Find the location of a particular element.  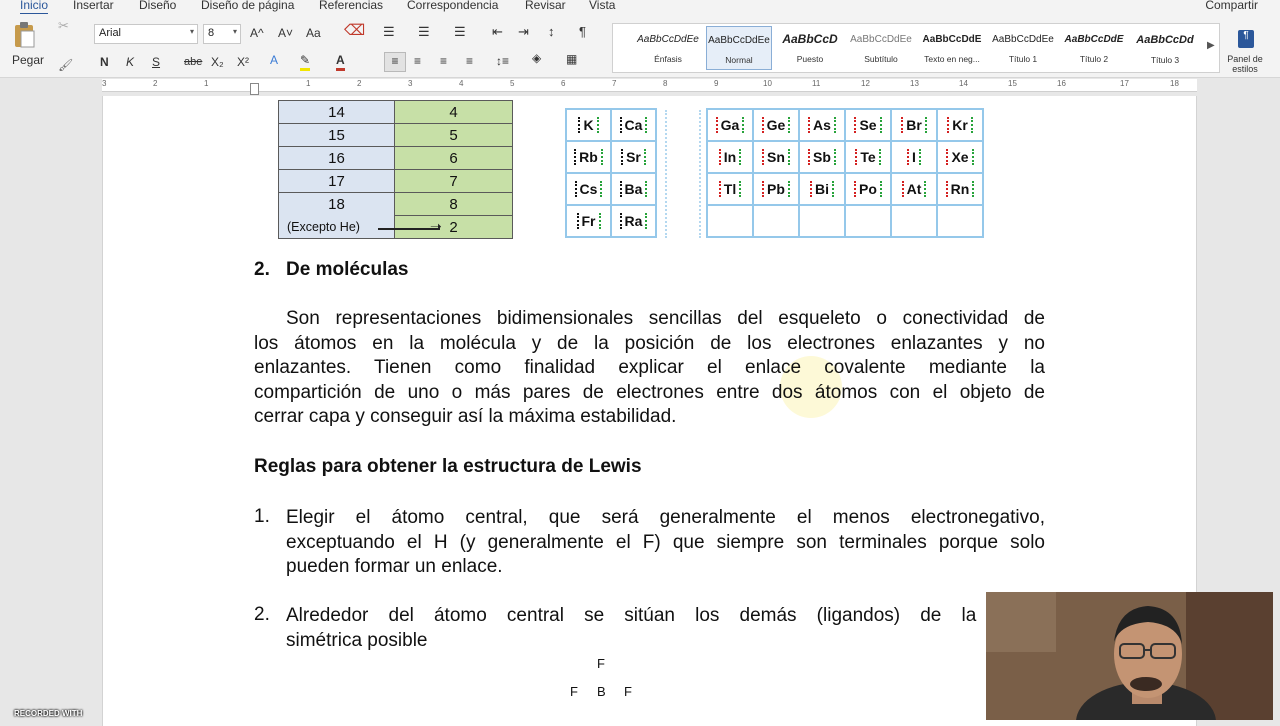

underline-button: S is located at coordinates (156, 62).